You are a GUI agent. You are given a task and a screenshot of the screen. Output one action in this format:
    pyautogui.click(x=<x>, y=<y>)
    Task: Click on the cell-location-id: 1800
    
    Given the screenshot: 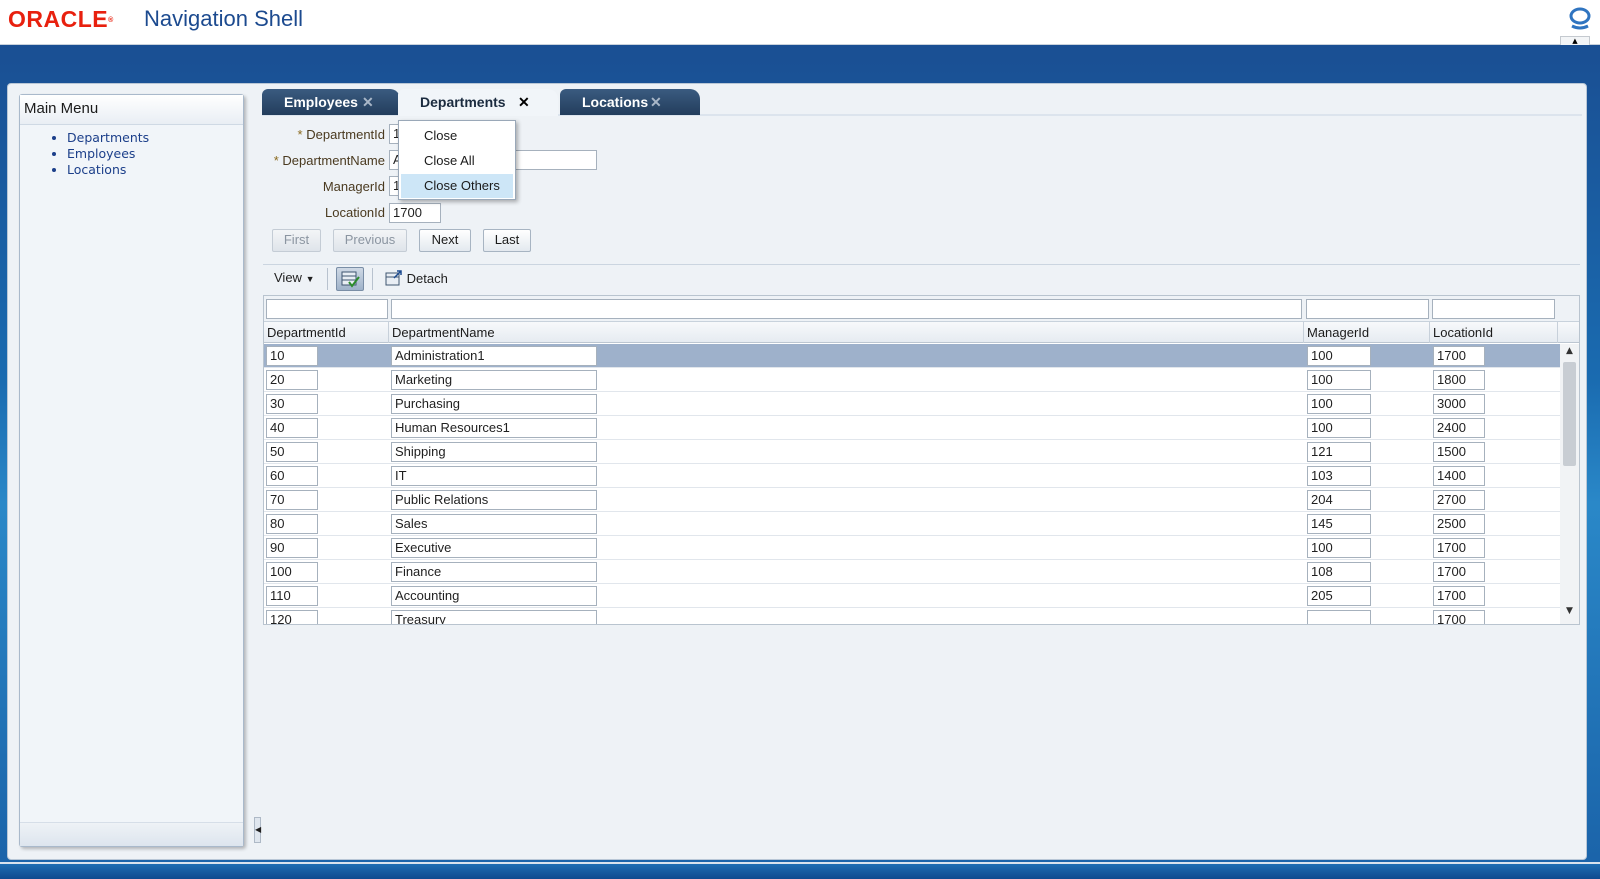 What is the action you would take?
    pyautogui.click(x=1459, y=380)
    